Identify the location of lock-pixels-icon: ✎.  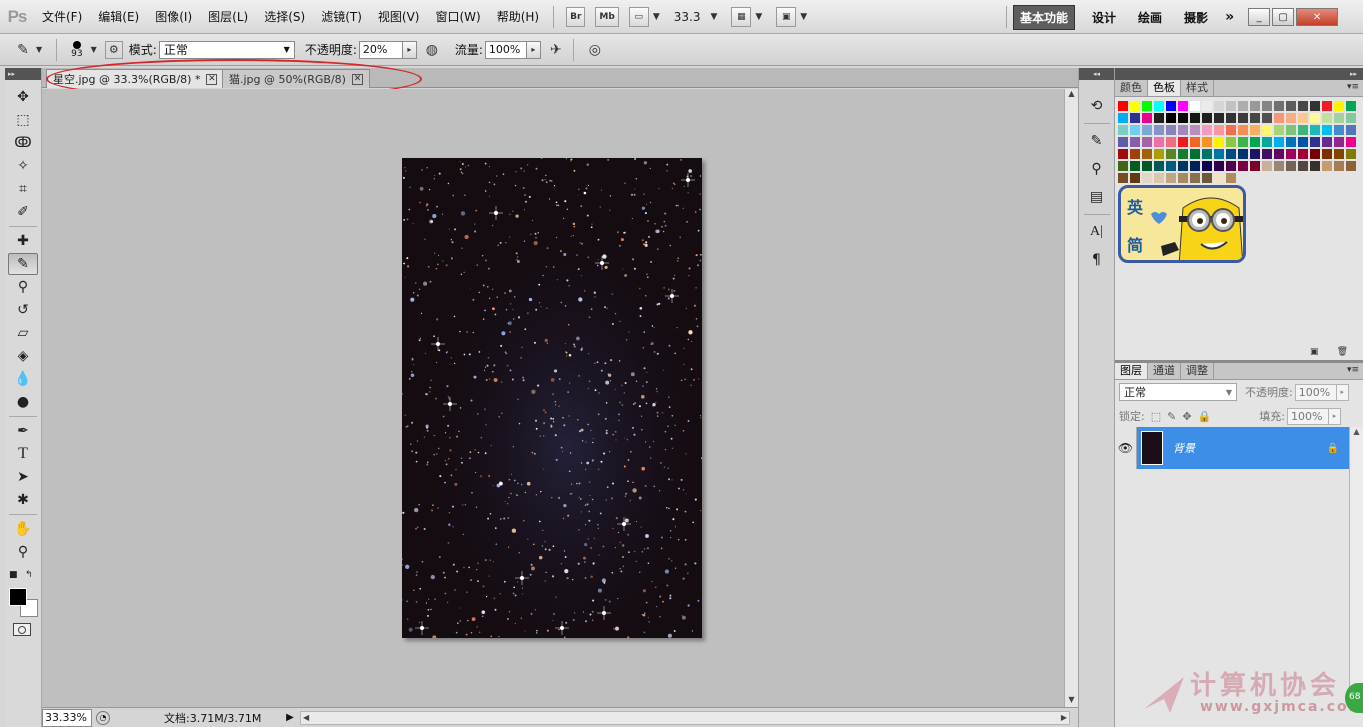
(1171, 416).